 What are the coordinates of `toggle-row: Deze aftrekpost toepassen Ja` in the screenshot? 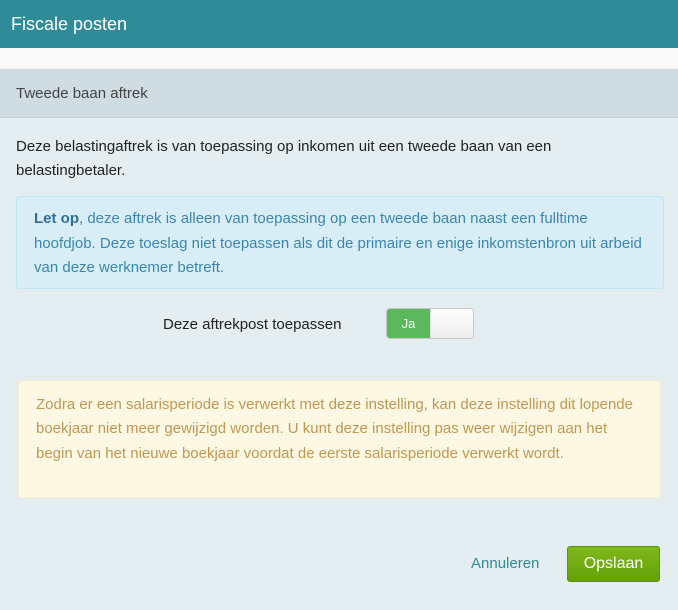 It's located at (339, 324).